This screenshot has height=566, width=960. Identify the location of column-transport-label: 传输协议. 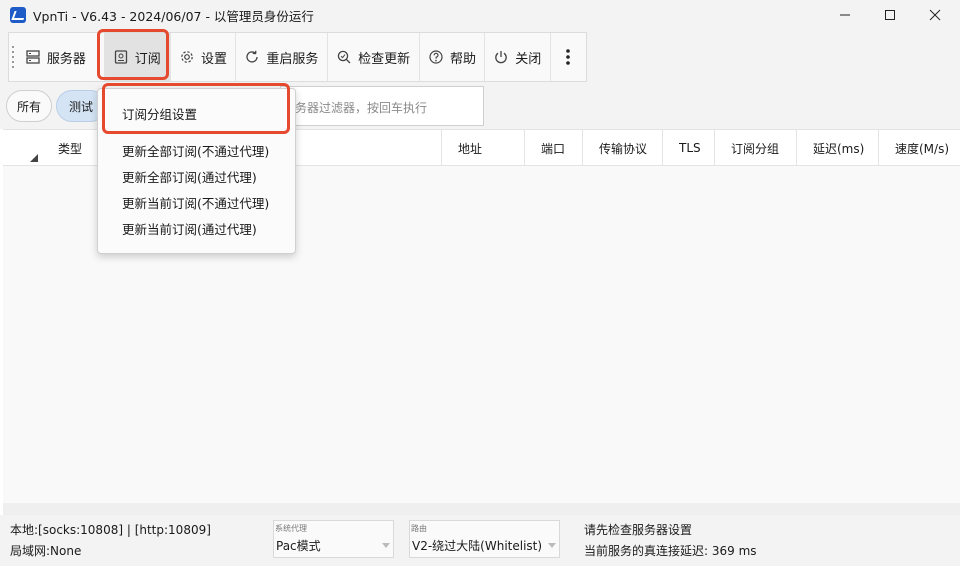
(623, 148).